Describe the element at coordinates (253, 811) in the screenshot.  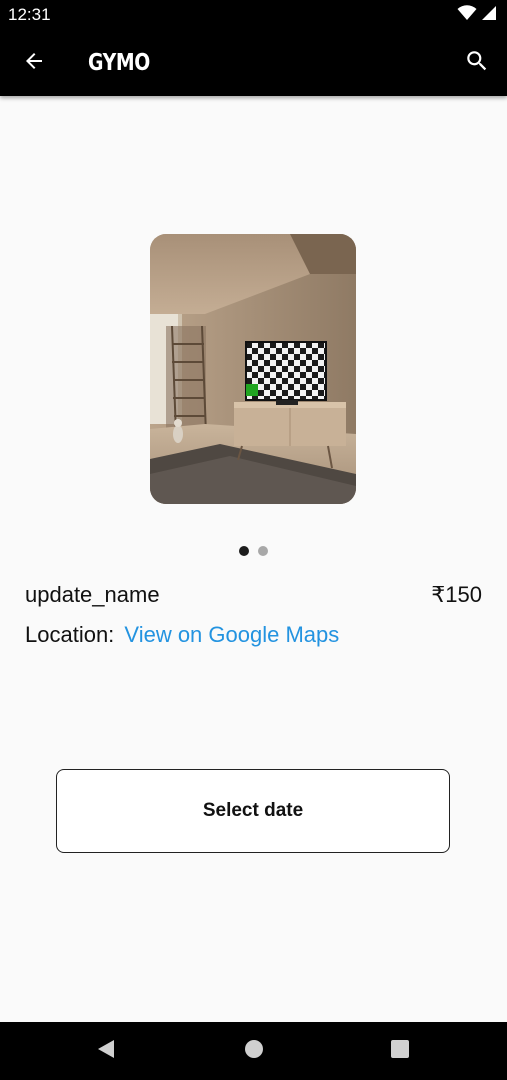
I see `select-date-button: Select date` at that location.